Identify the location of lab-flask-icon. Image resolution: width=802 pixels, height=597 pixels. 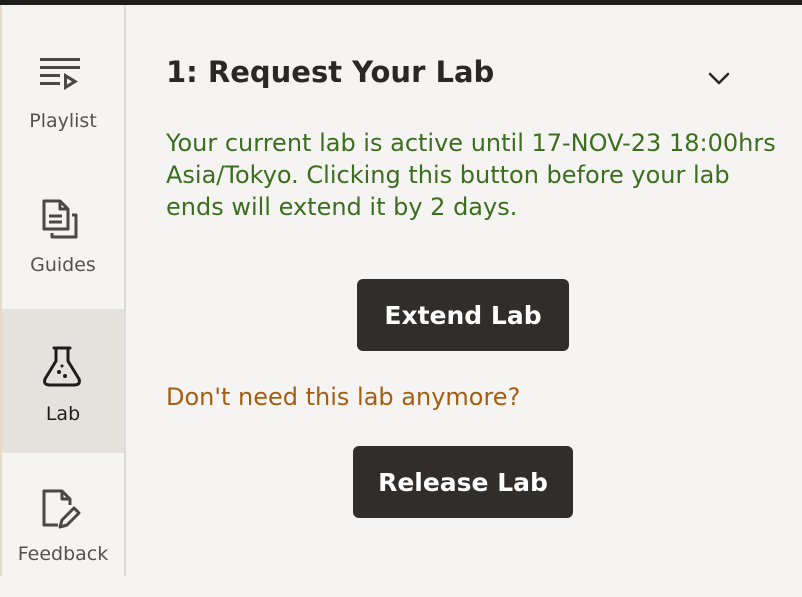
(62, 366).